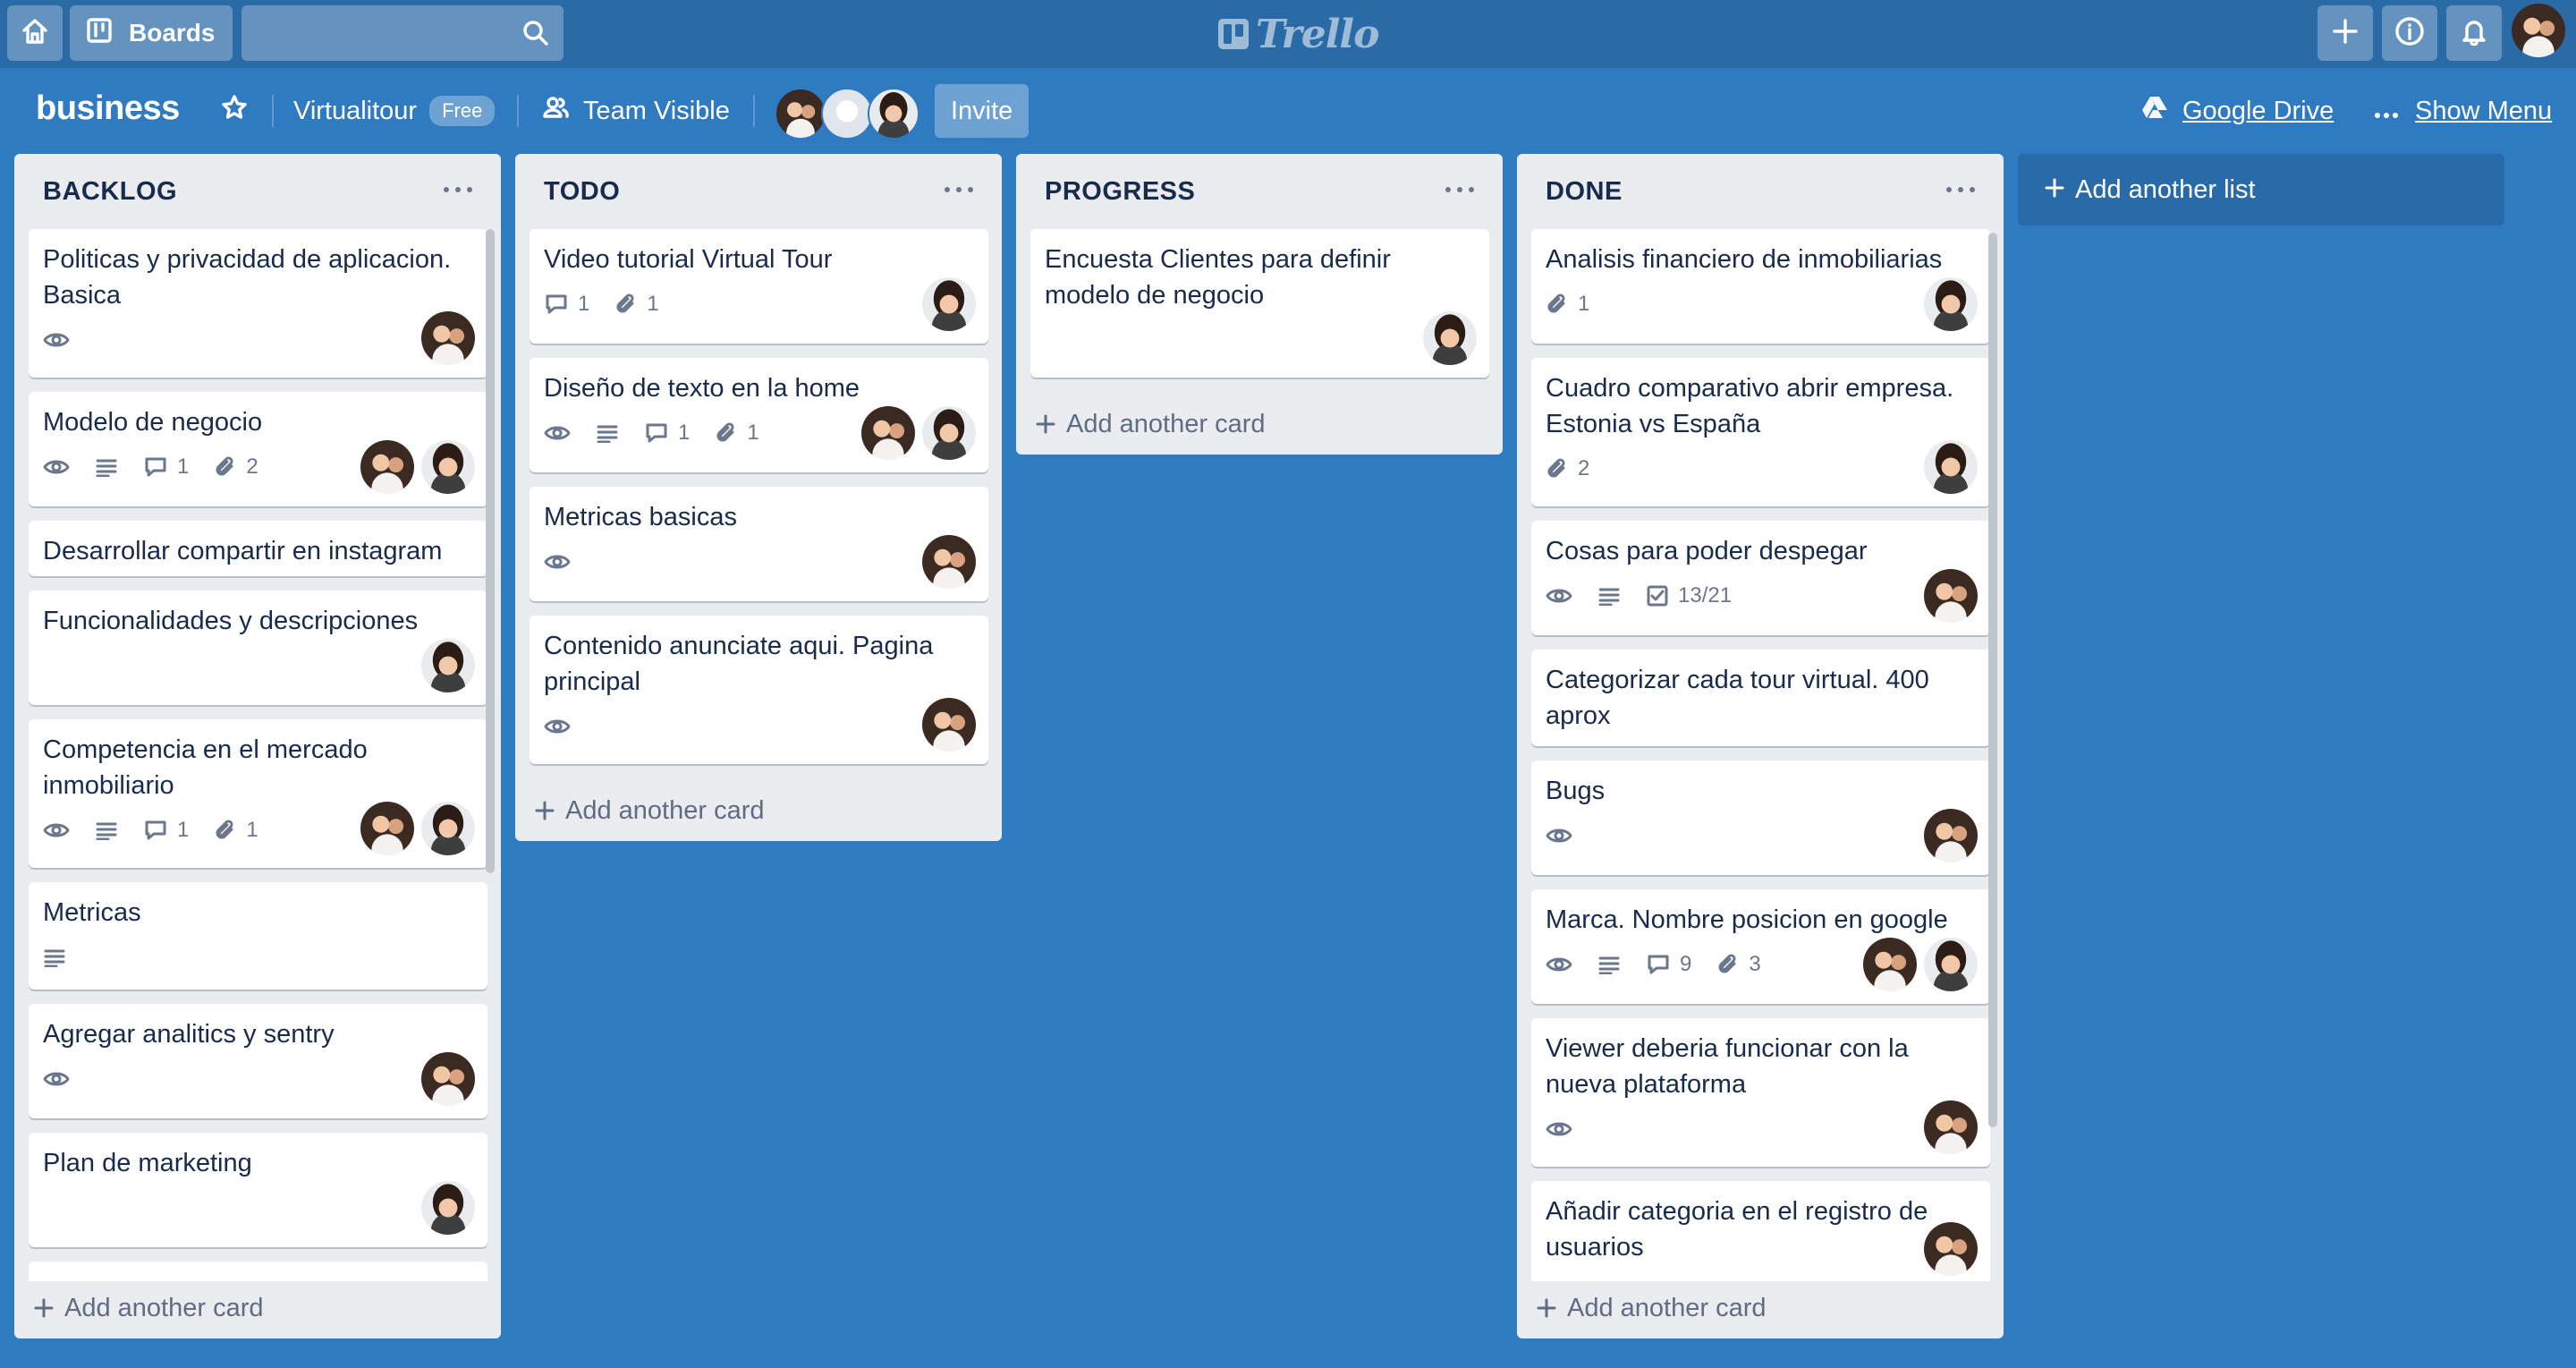 This screenshot has height=1368, width=2576. What do you see at coordinates (2538, 30) in the screenshot?
I see `member-menu-avatar` at bounding box center [2538, 30].